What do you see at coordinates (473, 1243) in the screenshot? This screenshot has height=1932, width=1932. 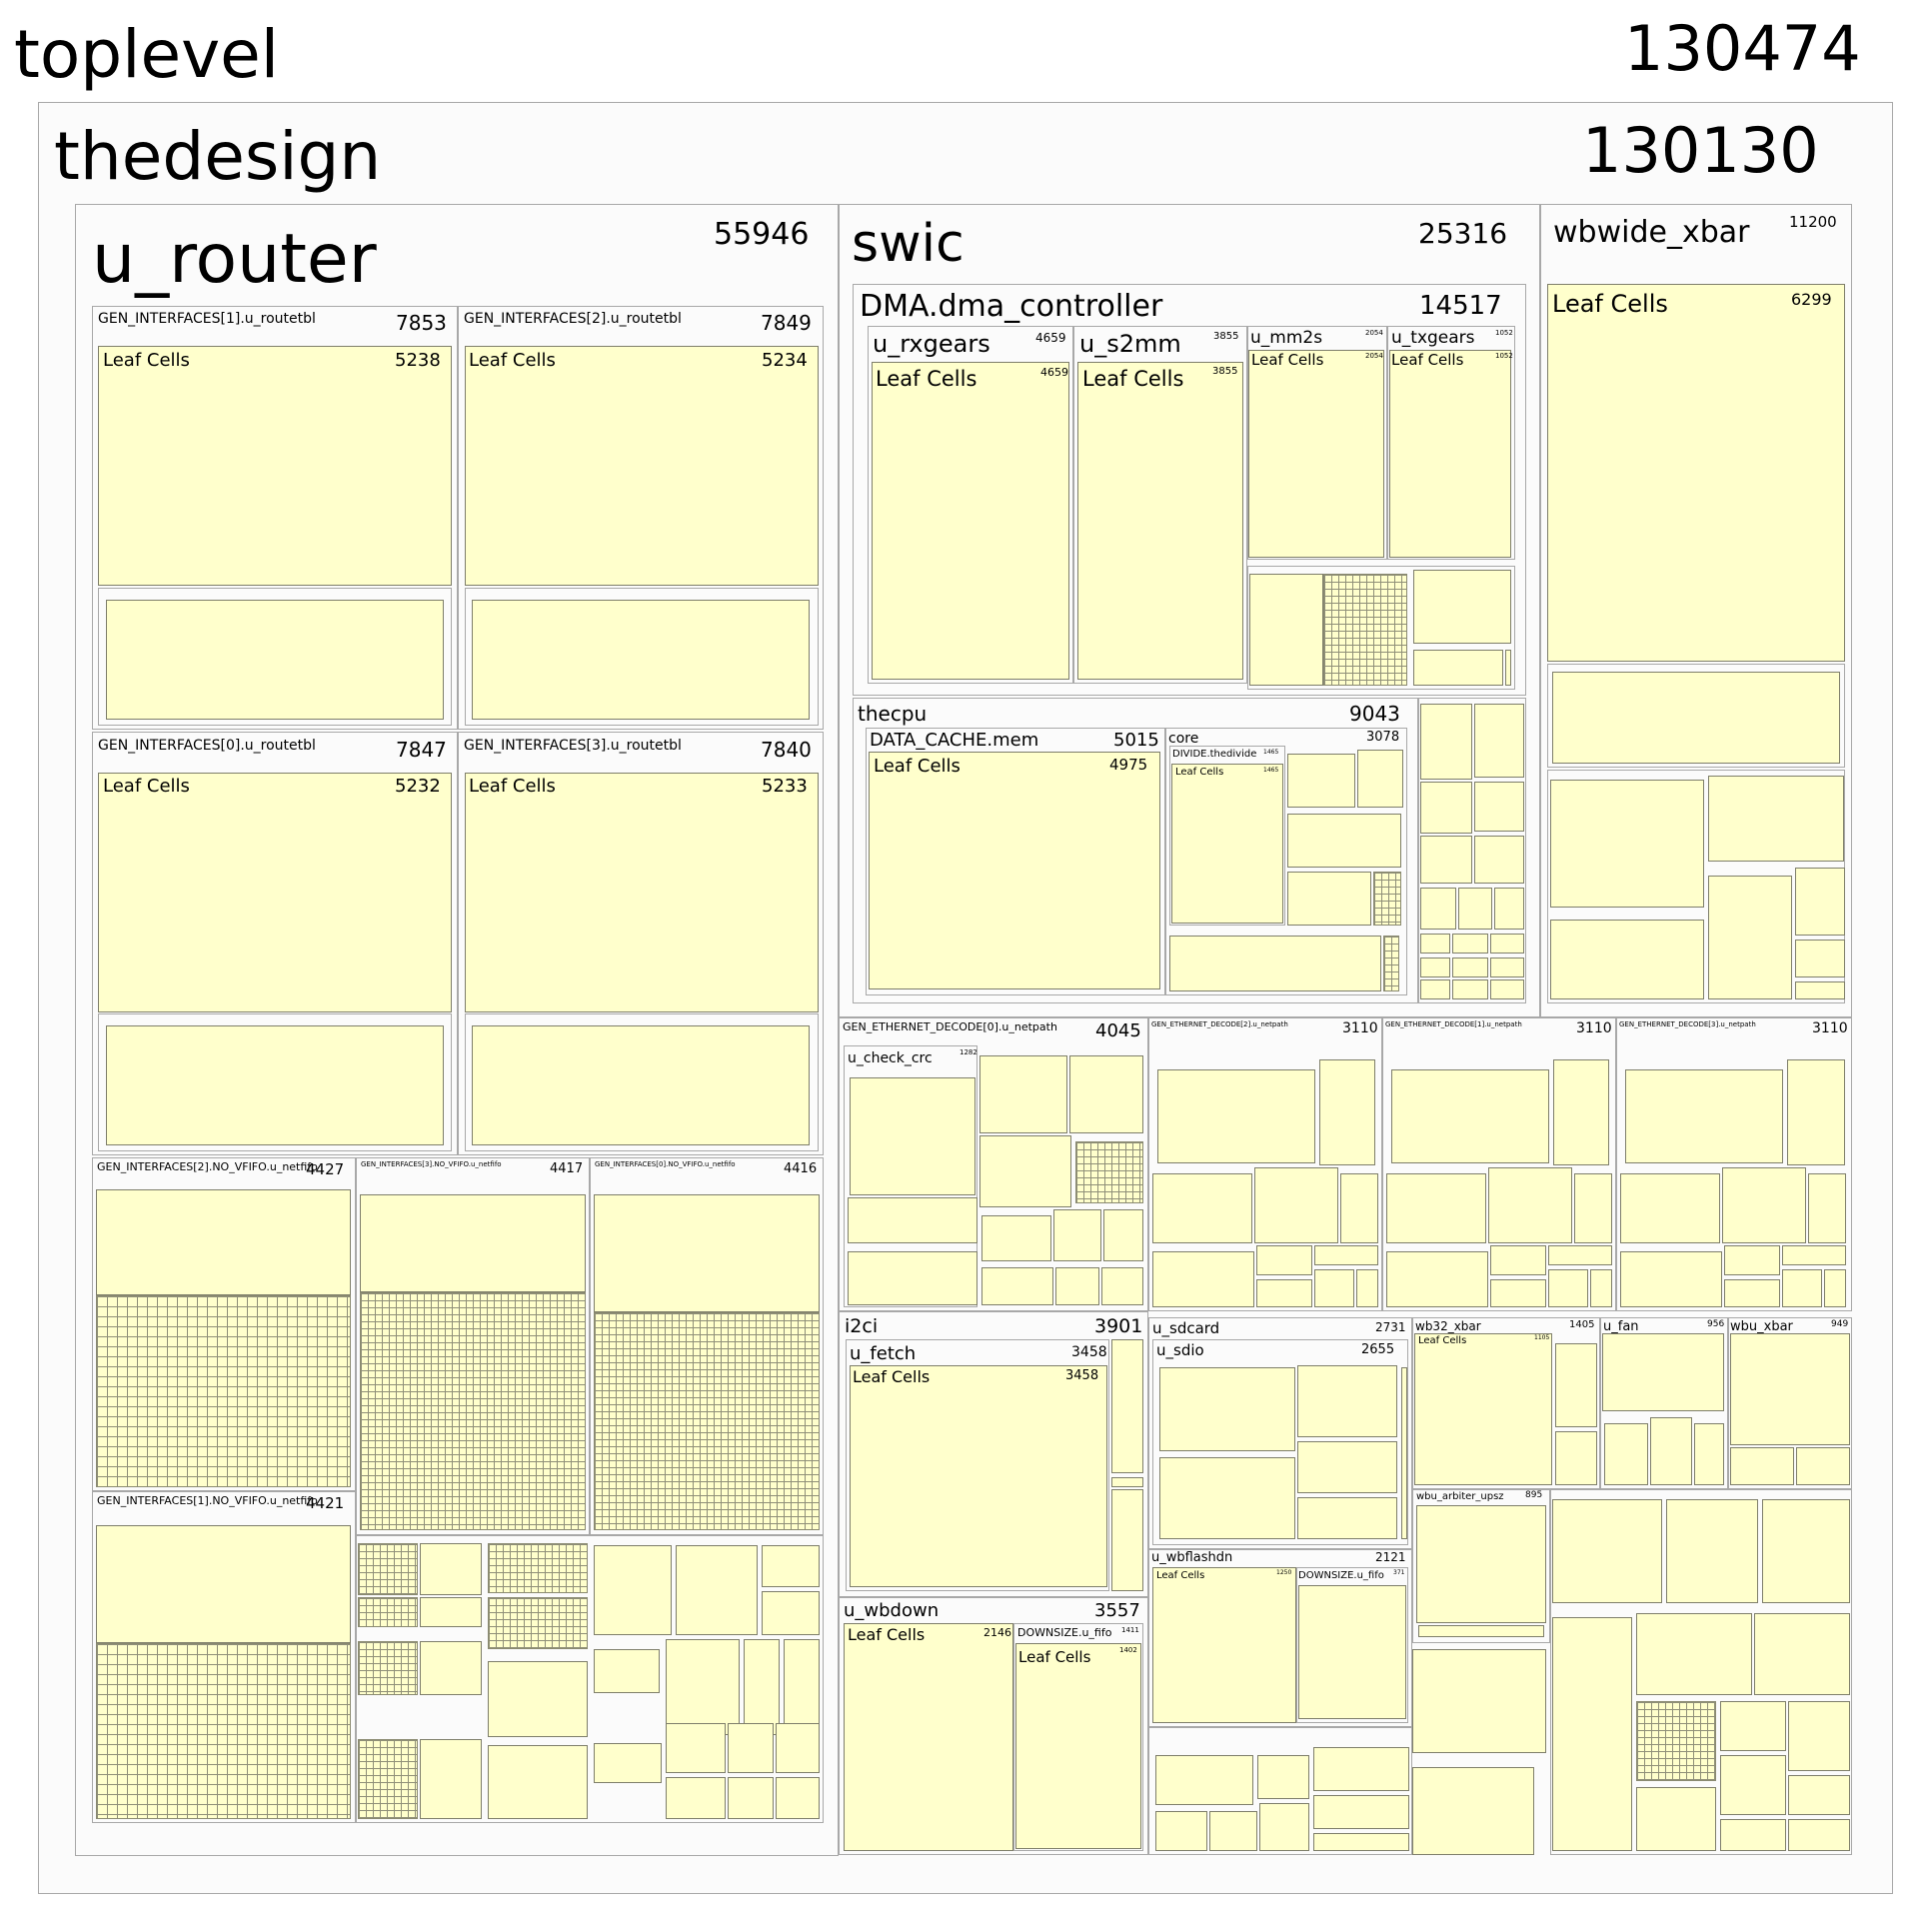 I see `netfifo-3-leaf` at bounding box center [473, 1243].